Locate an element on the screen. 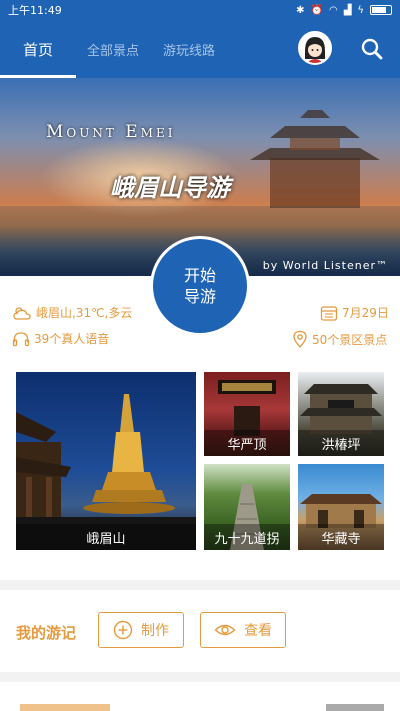  search-button is located at coordinates (372, 49).